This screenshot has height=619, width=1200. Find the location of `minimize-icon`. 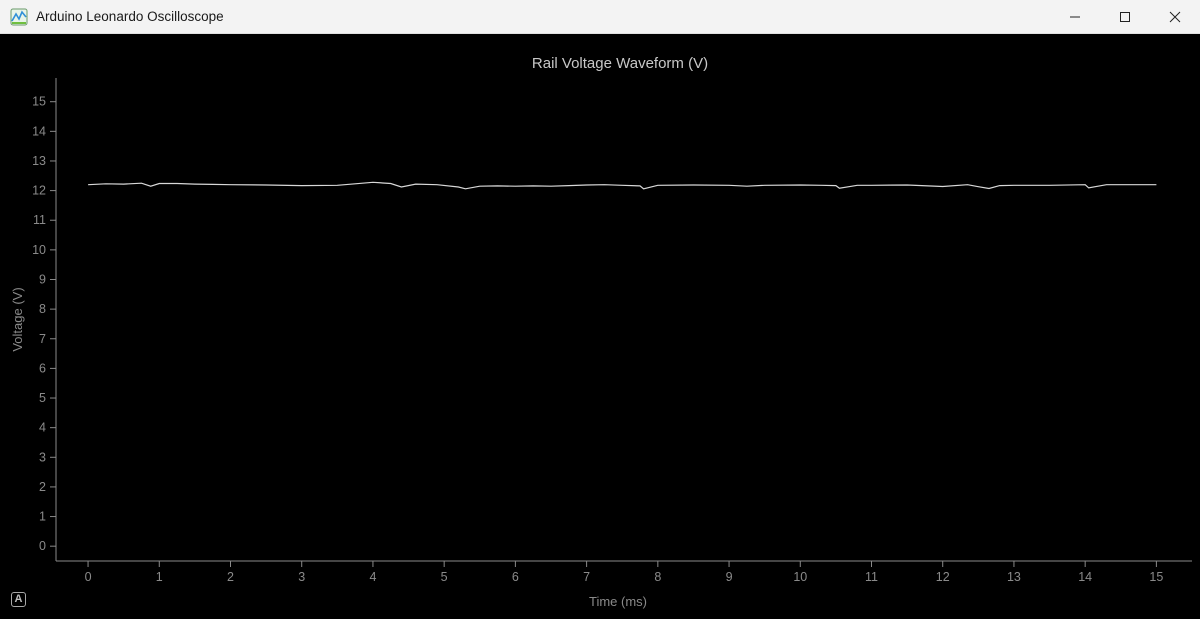

minimize-icon is located at coordinates (1075, 16).